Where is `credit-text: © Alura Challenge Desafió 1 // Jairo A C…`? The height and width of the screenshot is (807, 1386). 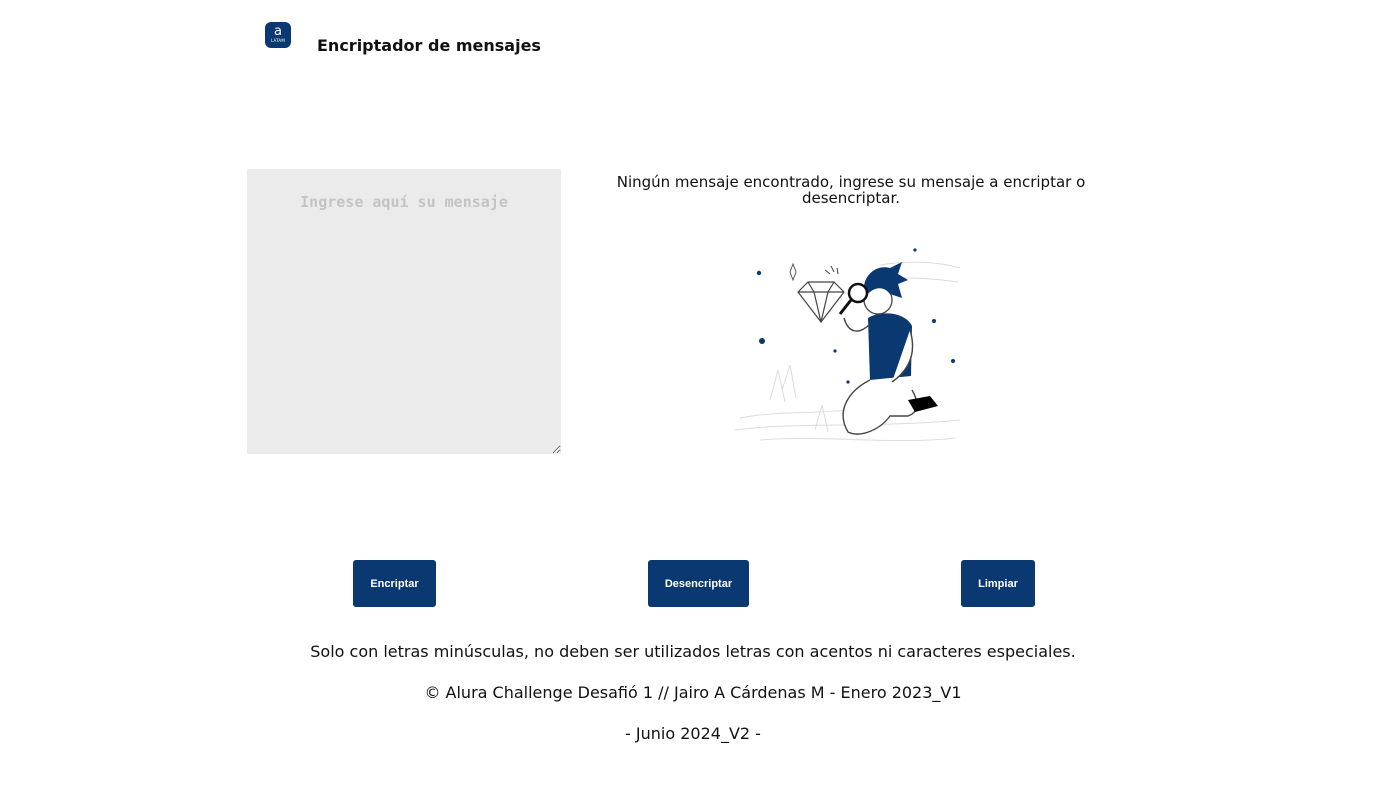 credit-text: © Alura Challenge Desafió 1 // Jairo A C… is located at coordinates (693, 692).